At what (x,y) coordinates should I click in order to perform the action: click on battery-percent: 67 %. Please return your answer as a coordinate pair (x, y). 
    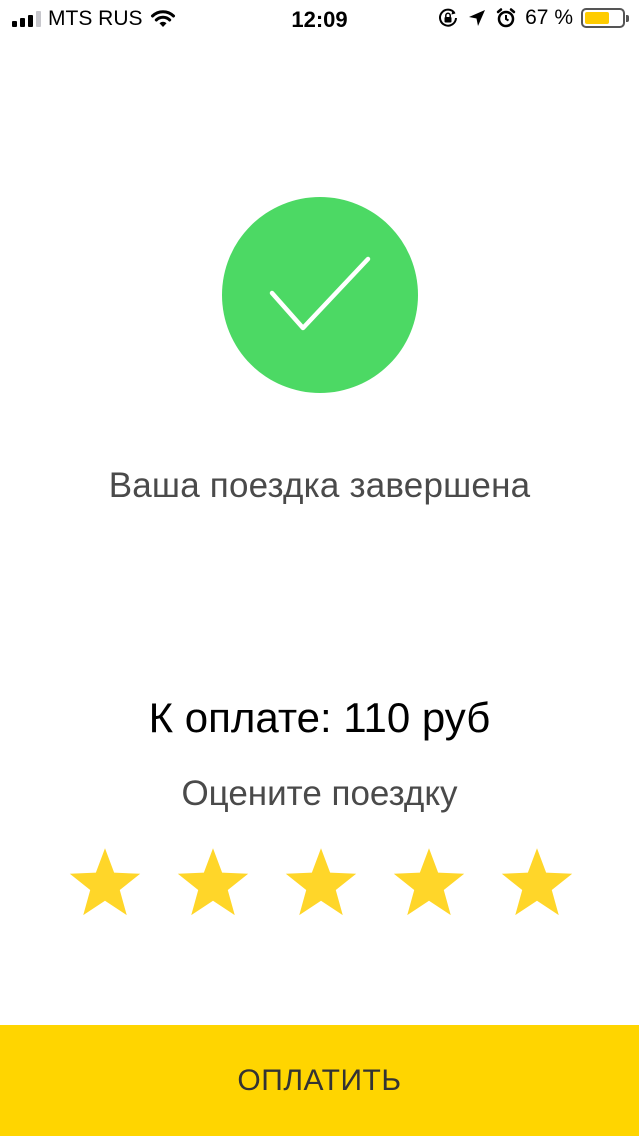
    Looking at the image, I should click on (549, 17).